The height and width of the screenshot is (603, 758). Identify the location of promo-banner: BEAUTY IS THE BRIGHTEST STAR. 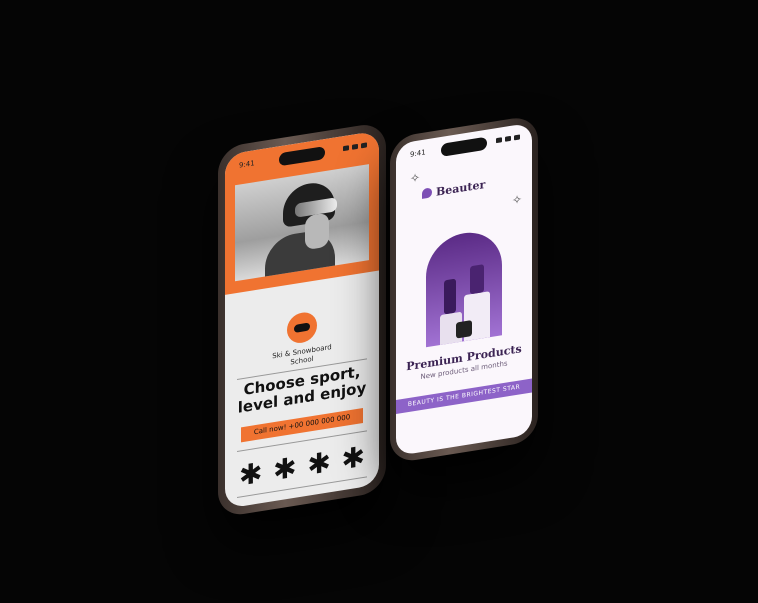
(464, 396).